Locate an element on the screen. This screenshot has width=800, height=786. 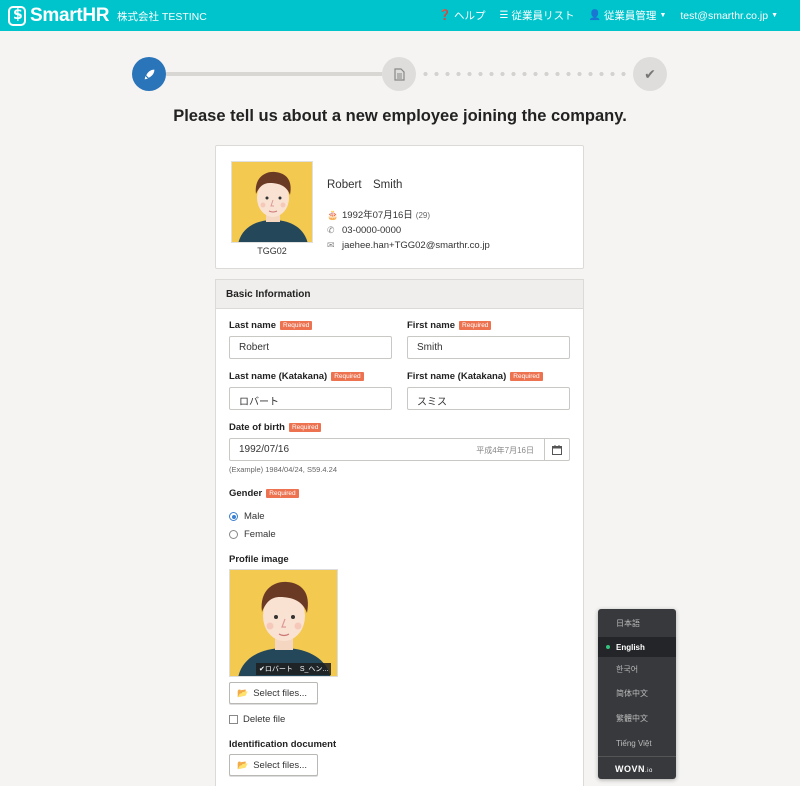
wovn-brand: WOVN is located at coordinates (630, 769).